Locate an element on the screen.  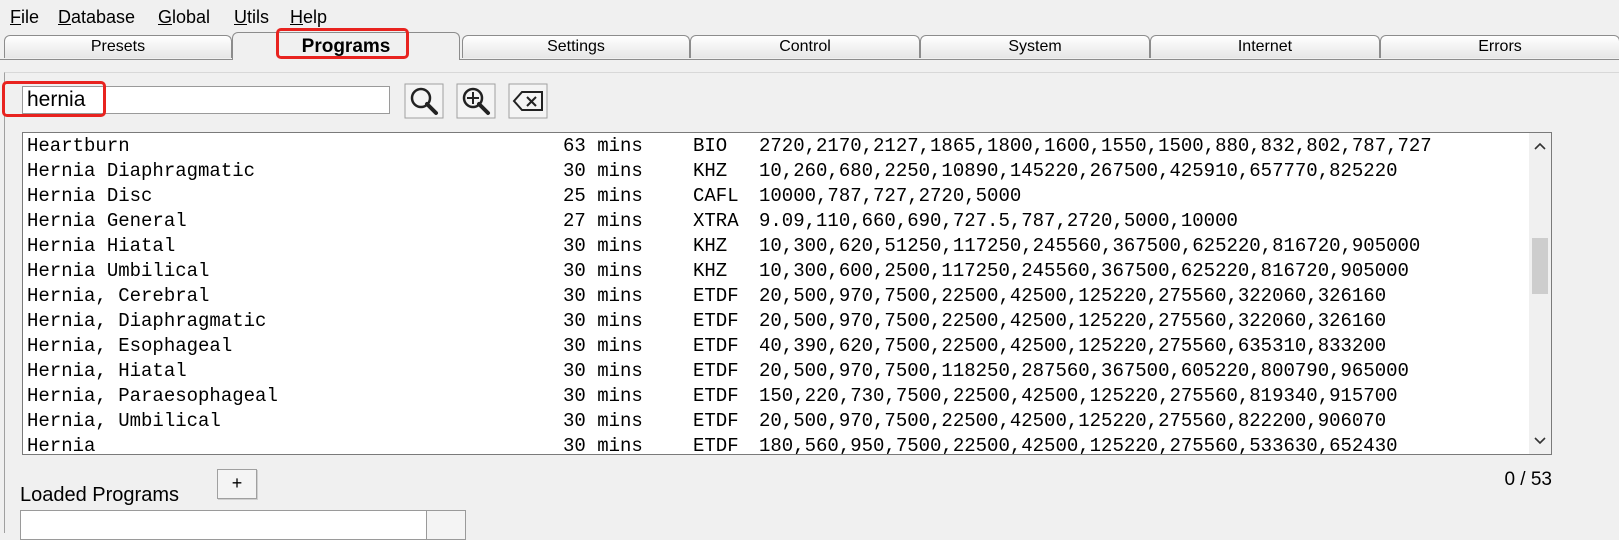
search-icon is located at coordinates (424, 101).